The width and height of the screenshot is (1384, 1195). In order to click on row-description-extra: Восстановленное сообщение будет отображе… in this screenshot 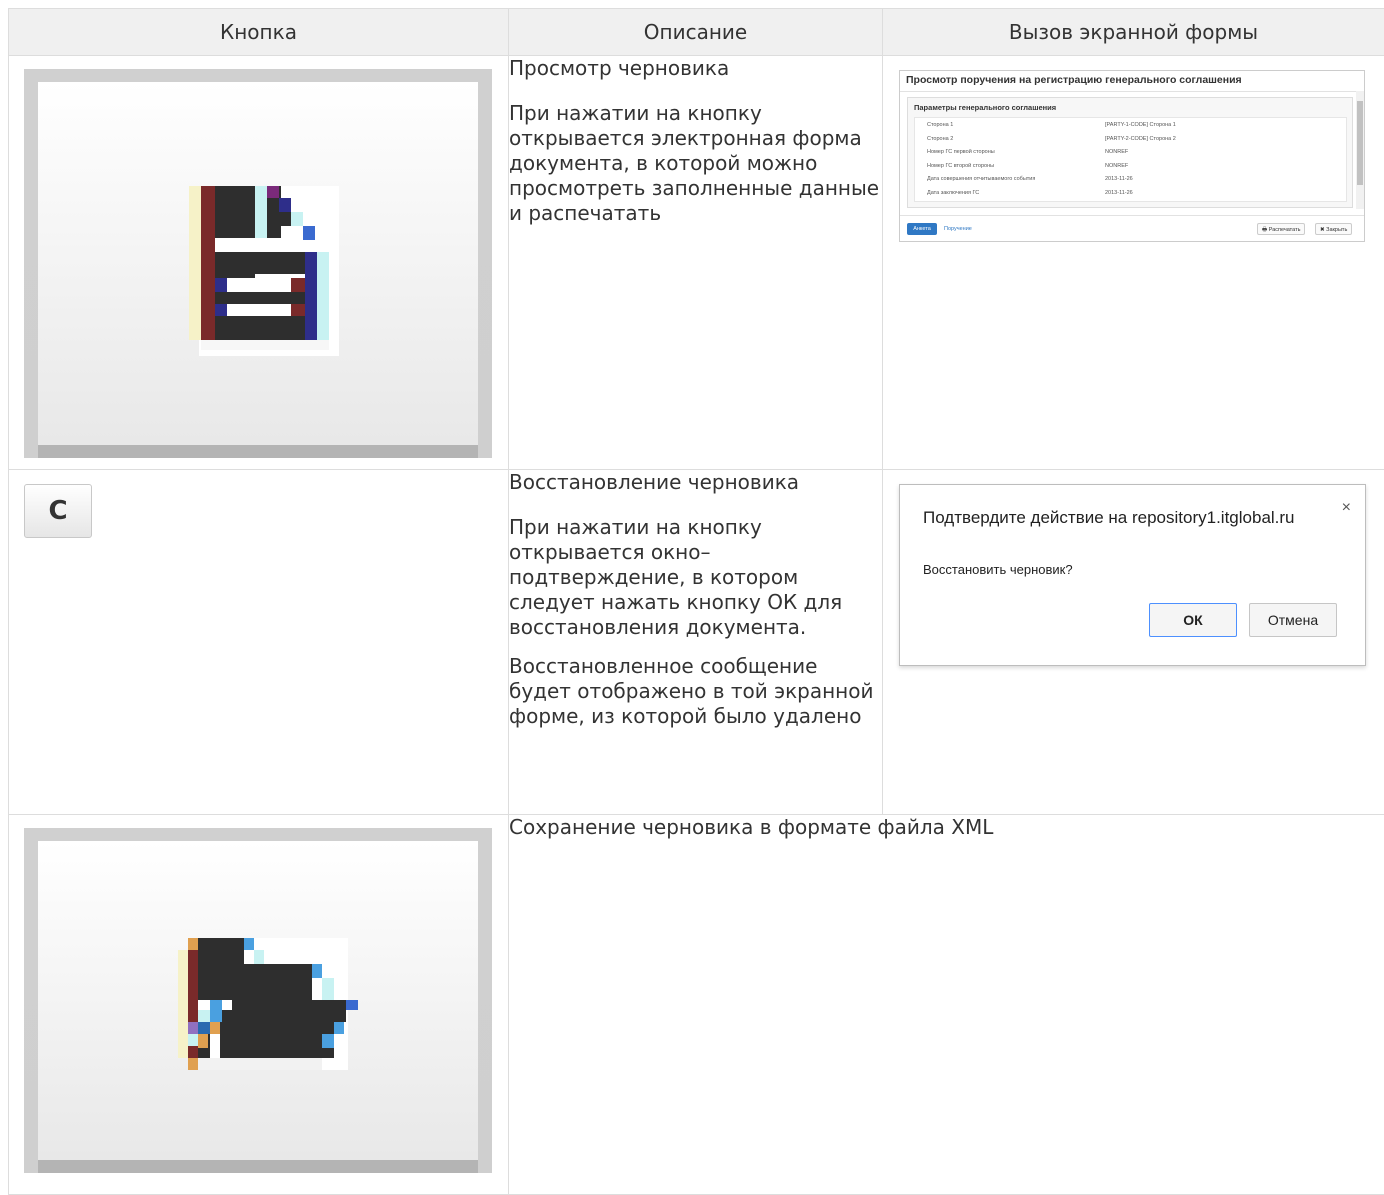, I will do `click(695, 691)`.